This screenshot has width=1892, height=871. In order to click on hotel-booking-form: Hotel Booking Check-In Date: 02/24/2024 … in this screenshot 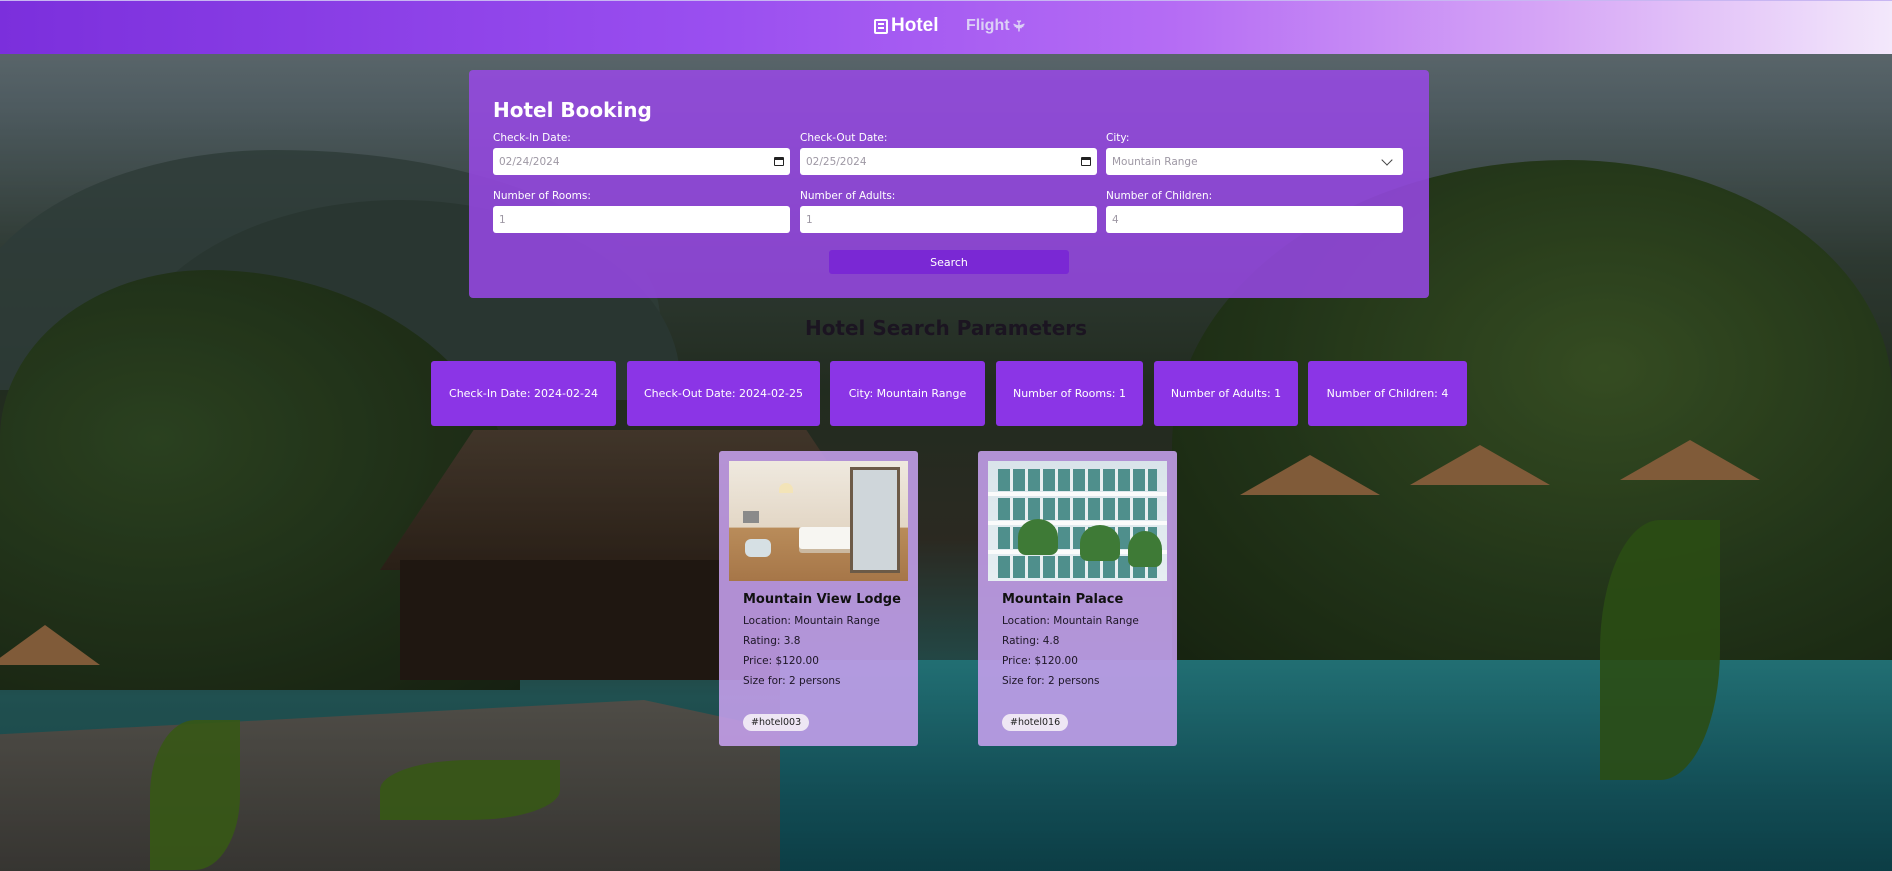, I will do `click(949, 184)`.